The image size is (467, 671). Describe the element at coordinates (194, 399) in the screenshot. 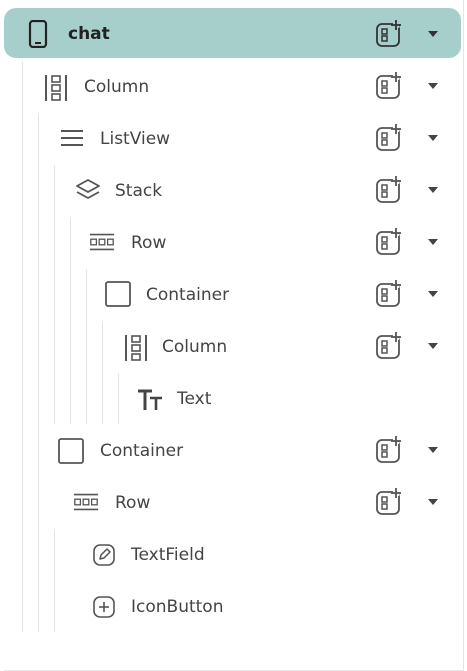

I see `tree-item-label: Text` at that location.